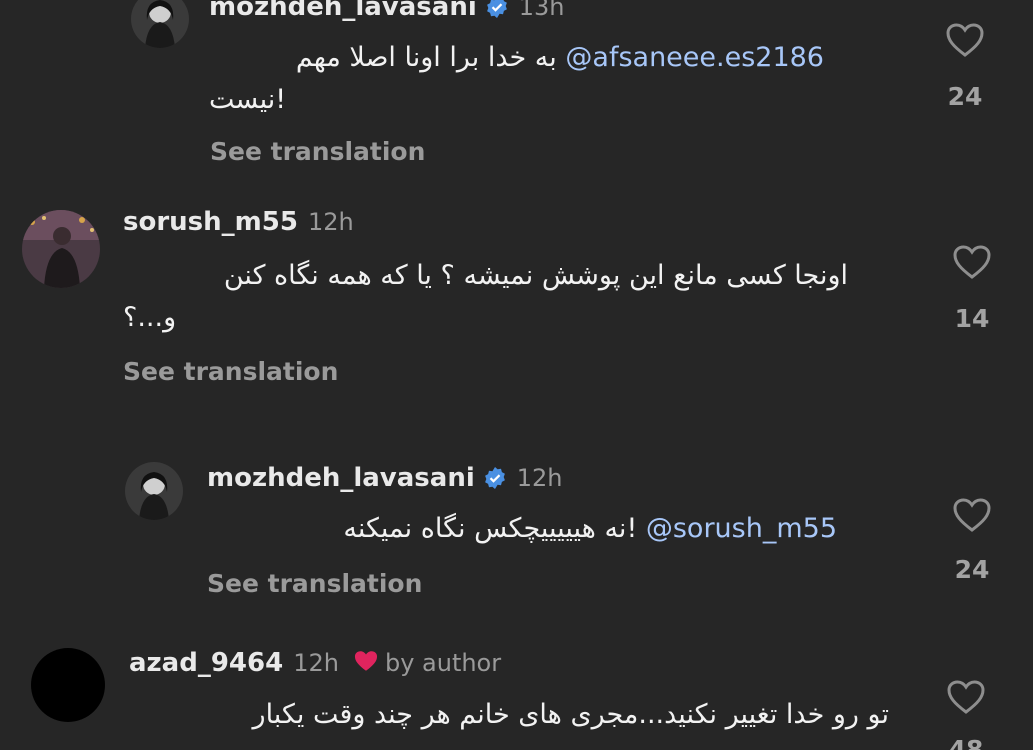  I want to click on comment-text-line1: نه هیییییچکس نگاه نمیکنه!, so click(490, 528).